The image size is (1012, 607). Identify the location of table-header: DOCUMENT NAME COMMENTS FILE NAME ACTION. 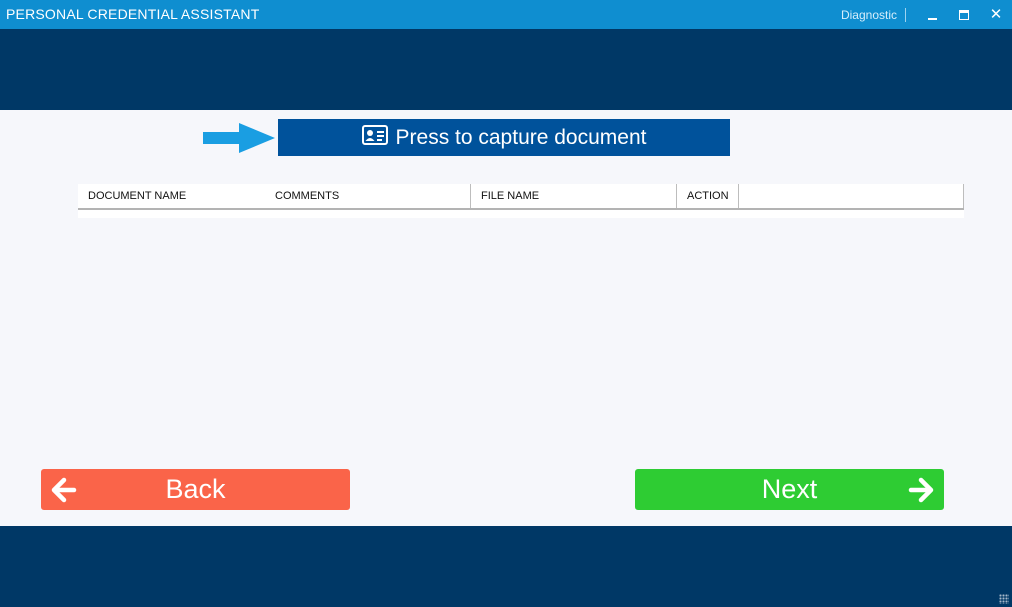
(521, 197).